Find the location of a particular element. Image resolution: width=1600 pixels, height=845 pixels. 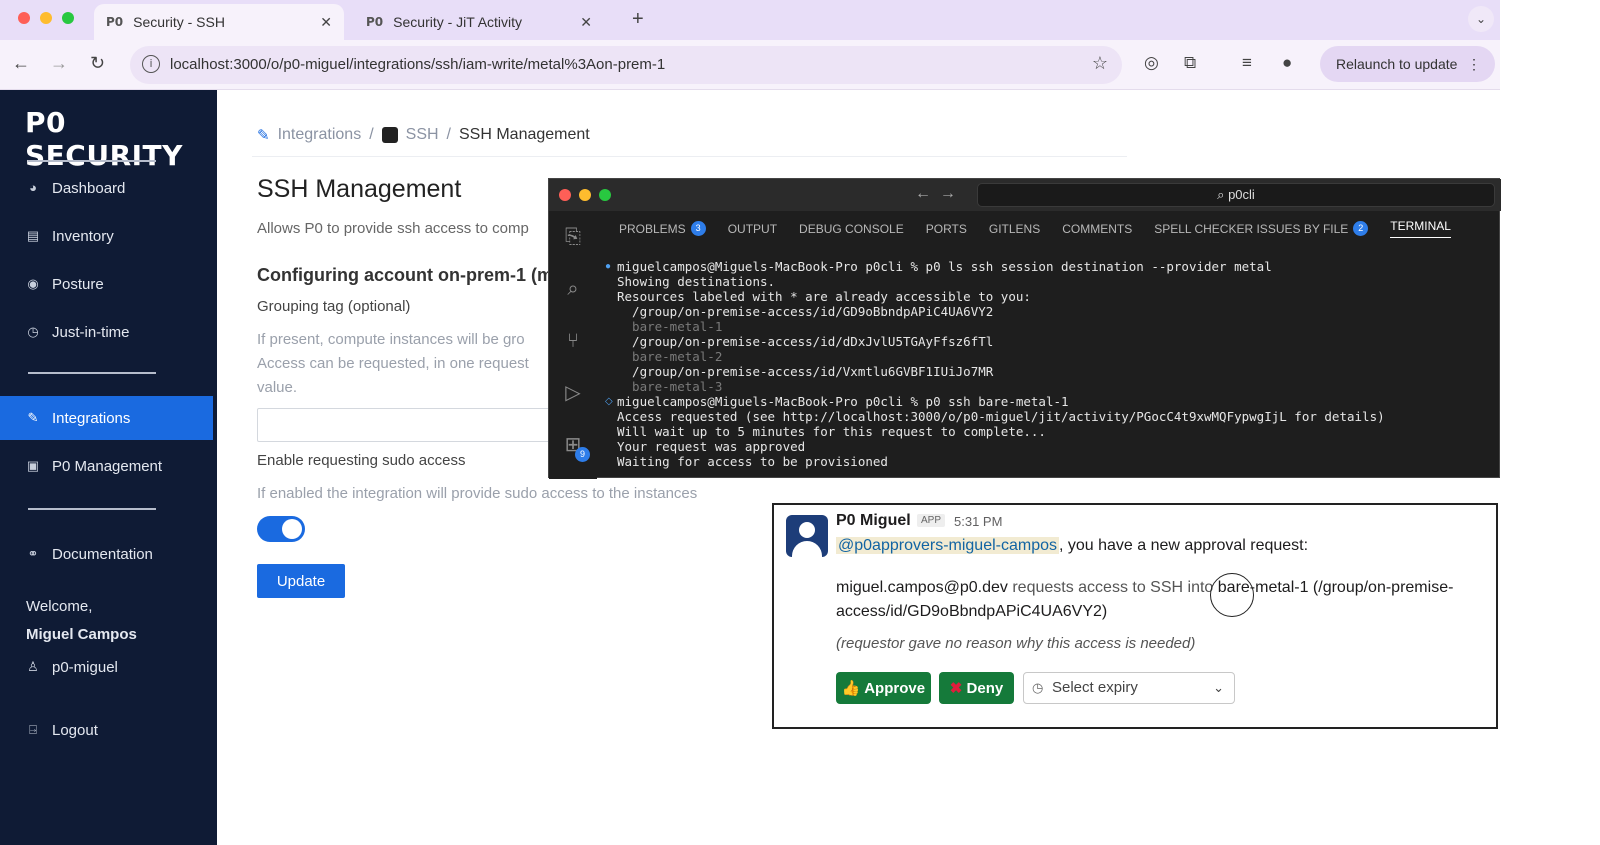

forward-icon: → is located at coordinates (59, 63).